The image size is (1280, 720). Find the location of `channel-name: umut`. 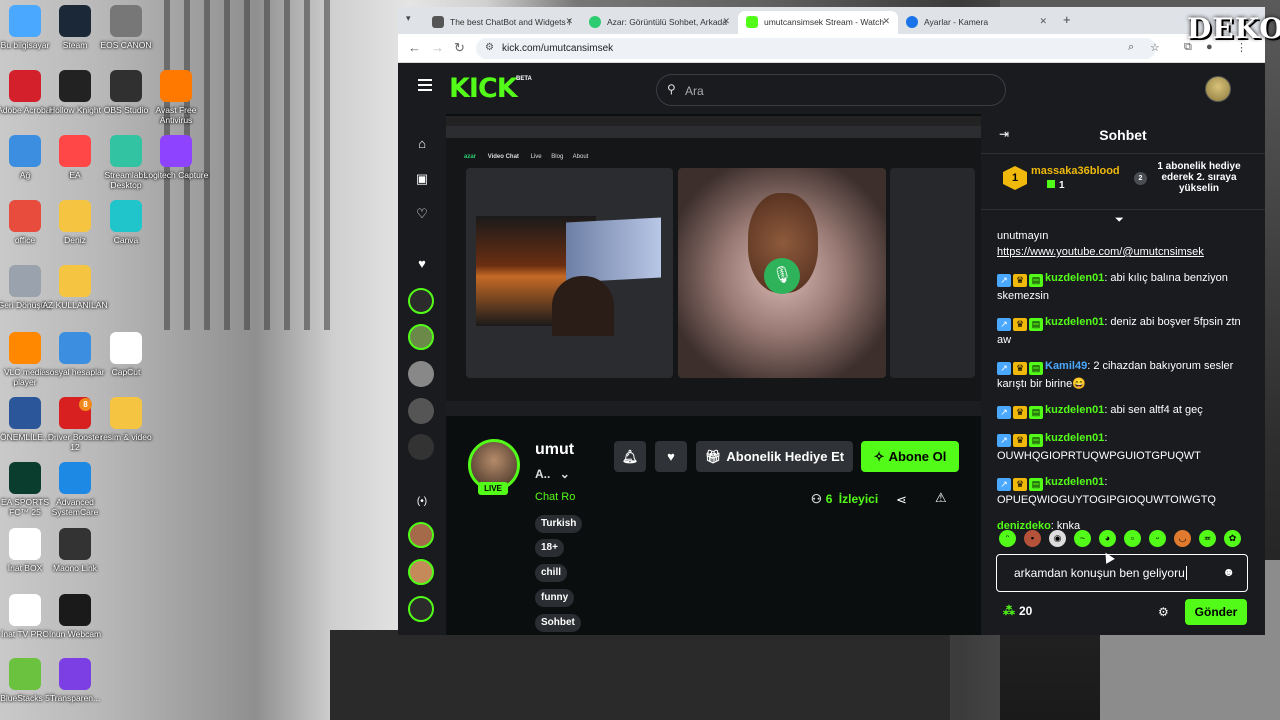

channel-name: umut is located at coordinates (554, 450).